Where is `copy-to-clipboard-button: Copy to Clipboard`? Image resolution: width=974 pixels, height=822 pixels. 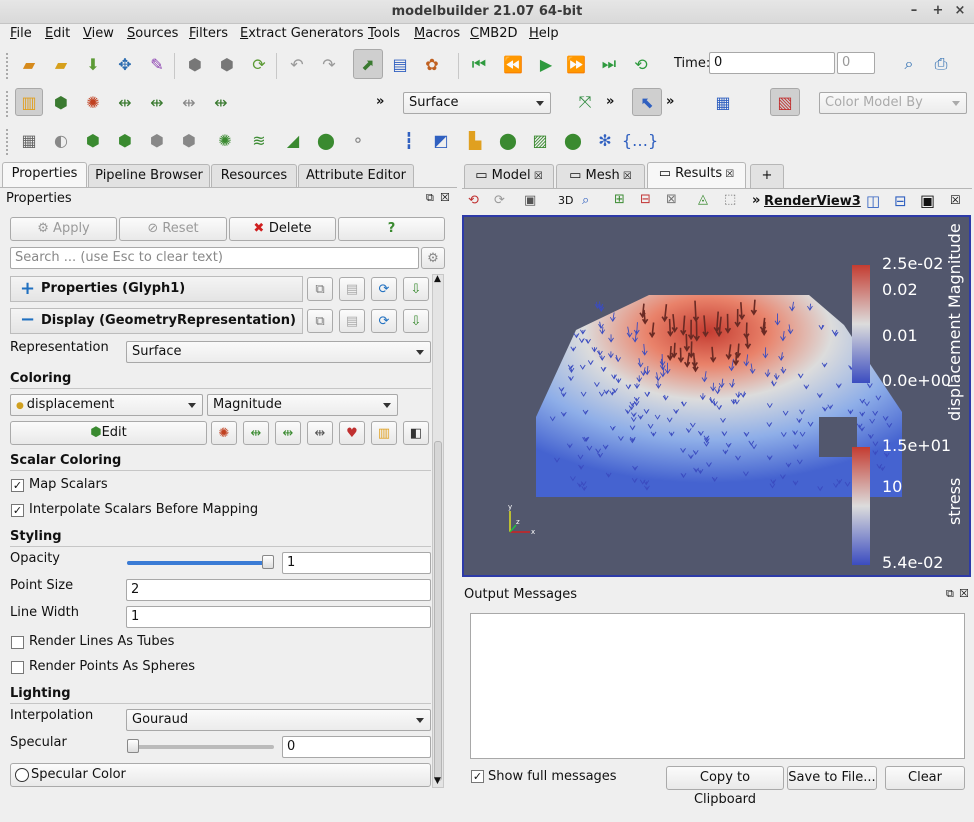
copy-to-clipboard-button: Copy to Clipboard is located at coordinates (725, 786).